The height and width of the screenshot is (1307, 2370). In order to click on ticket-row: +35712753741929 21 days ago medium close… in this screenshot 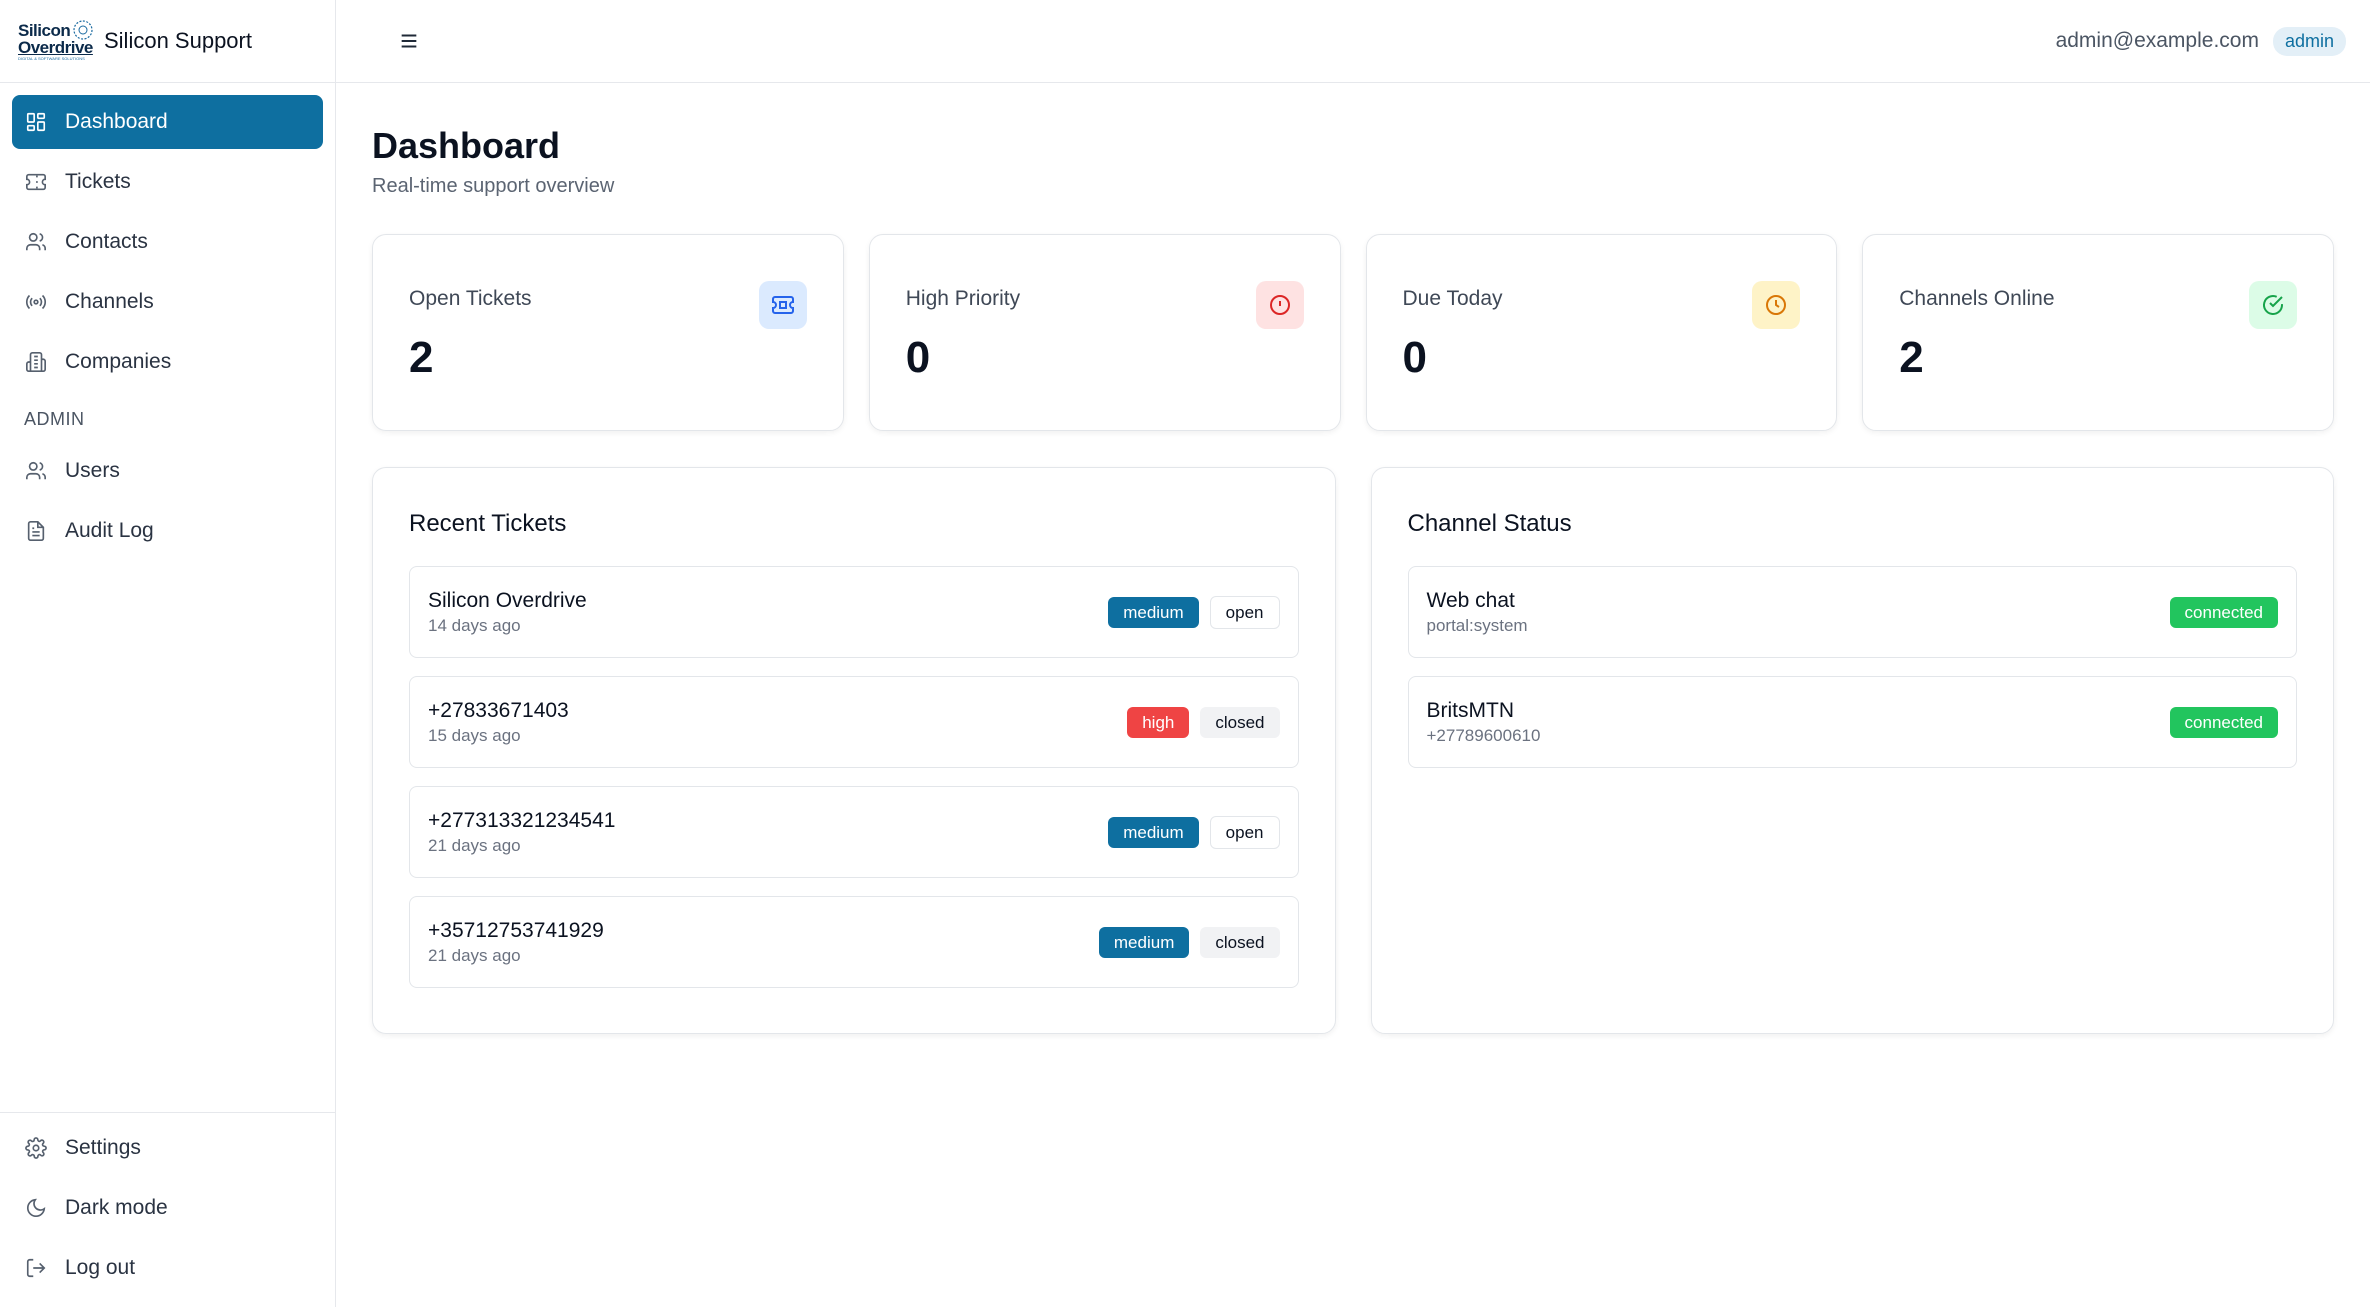, I will do `click(854, 942)`.